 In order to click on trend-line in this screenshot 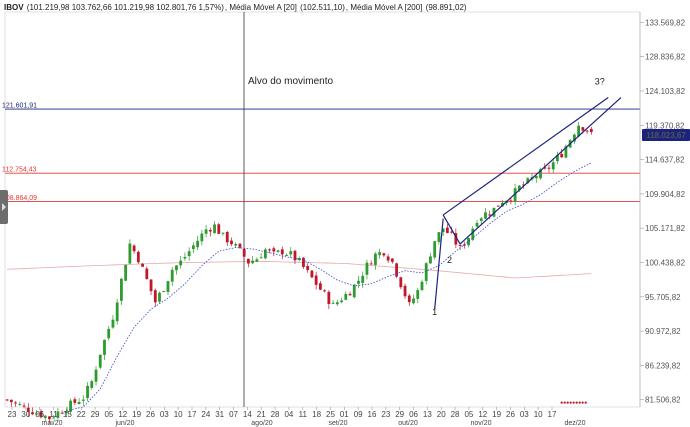, I will do `click(525, 156)`.